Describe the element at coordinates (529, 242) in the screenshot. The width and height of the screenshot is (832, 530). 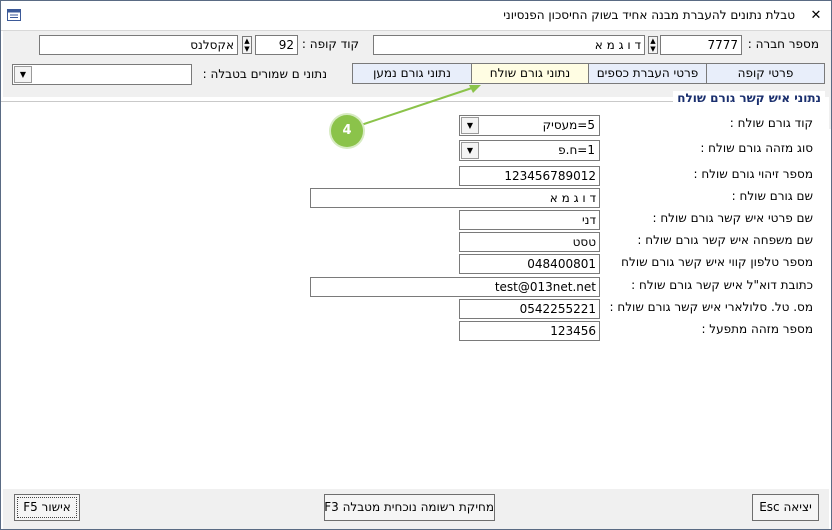
I see `contact-last-name-field: טסט` at that location.